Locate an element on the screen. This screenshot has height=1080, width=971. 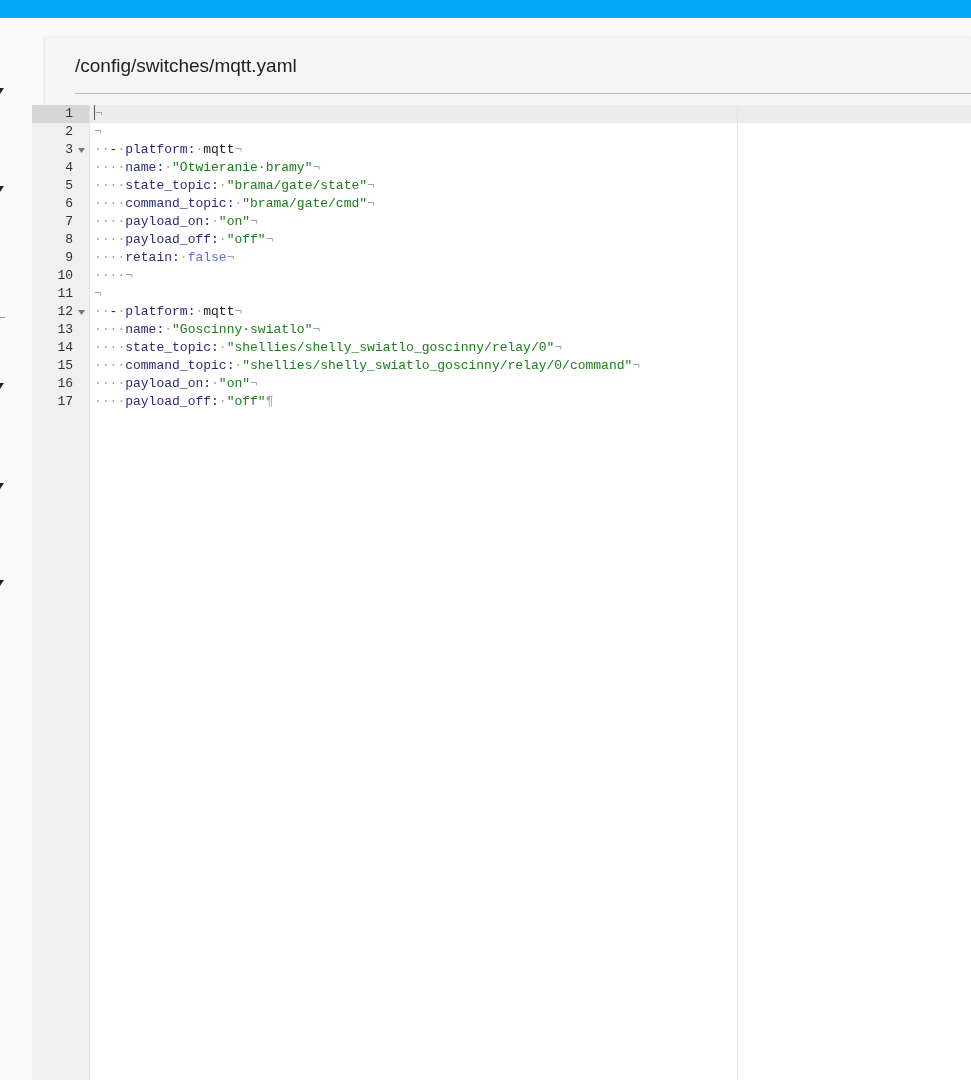
line-number: 11 is located at coordinates (65, 294).